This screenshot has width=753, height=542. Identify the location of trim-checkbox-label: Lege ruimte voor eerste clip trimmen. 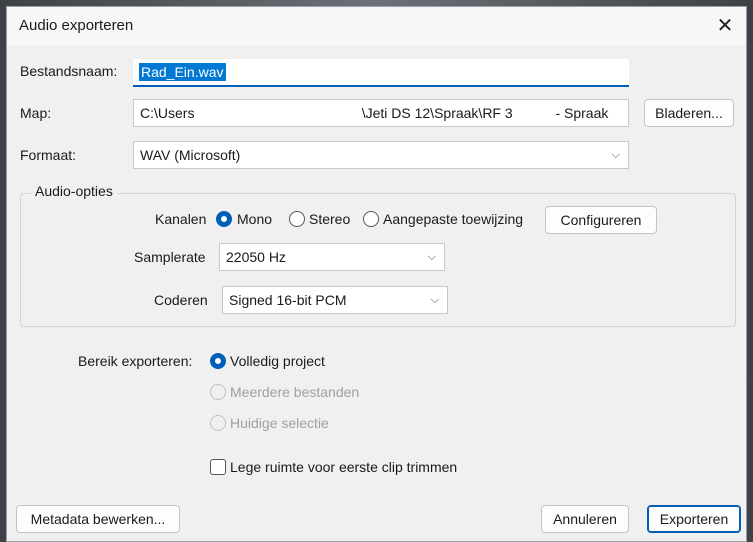
(344, 467).